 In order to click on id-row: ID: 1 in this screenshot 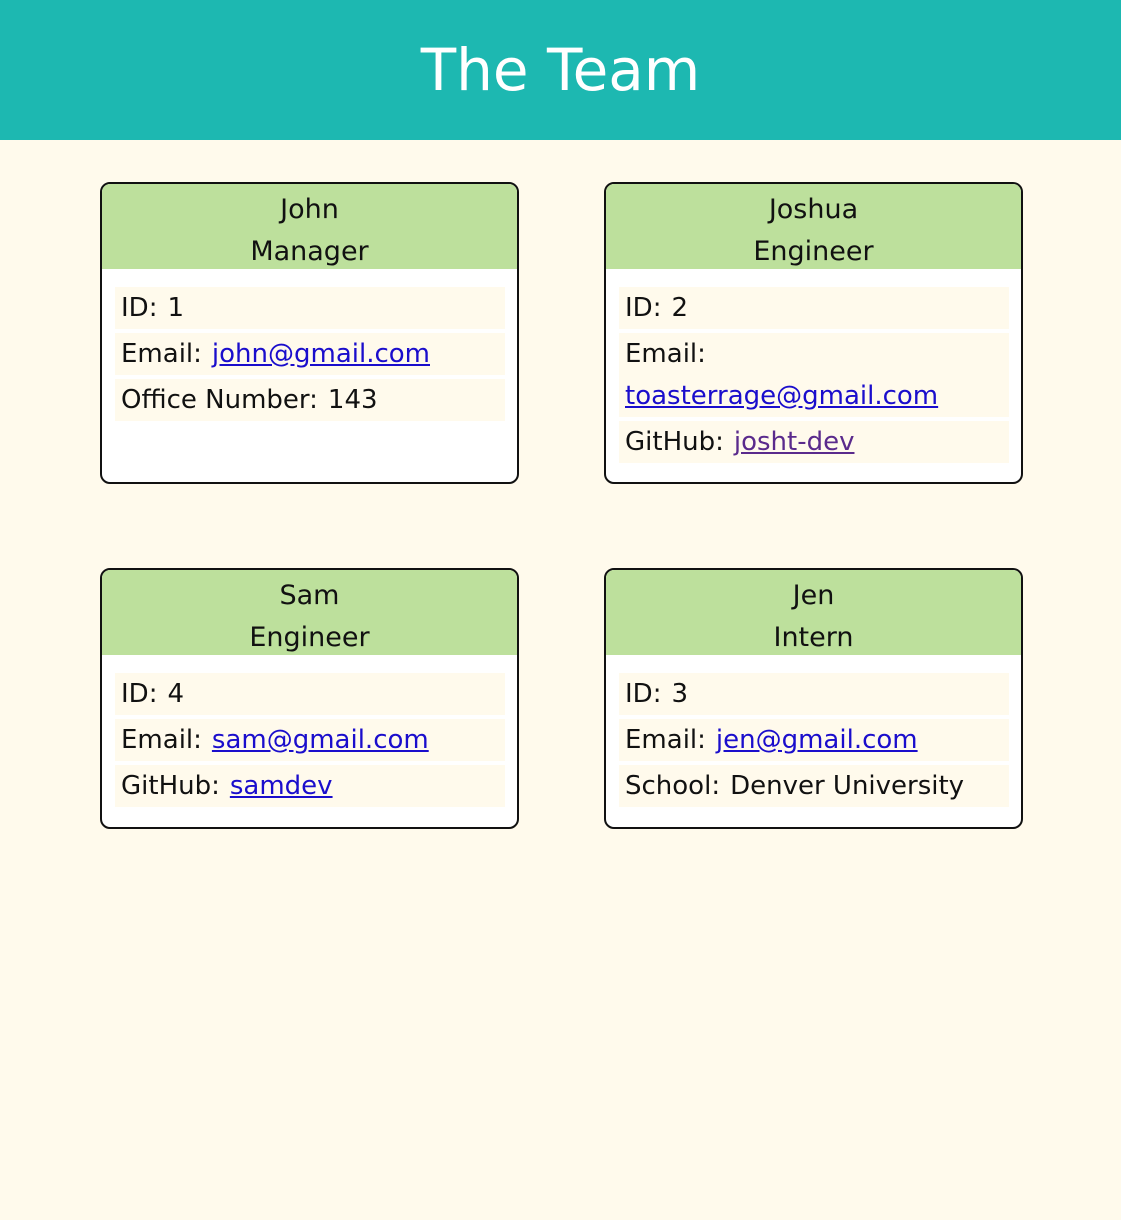, I will do `click(310, 308)`.